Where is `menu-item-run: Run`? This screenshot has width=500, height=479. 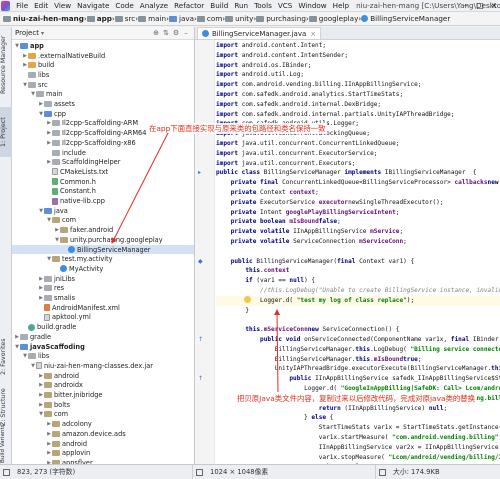
menu-item-run: Run is located at coordinates (241, 6).